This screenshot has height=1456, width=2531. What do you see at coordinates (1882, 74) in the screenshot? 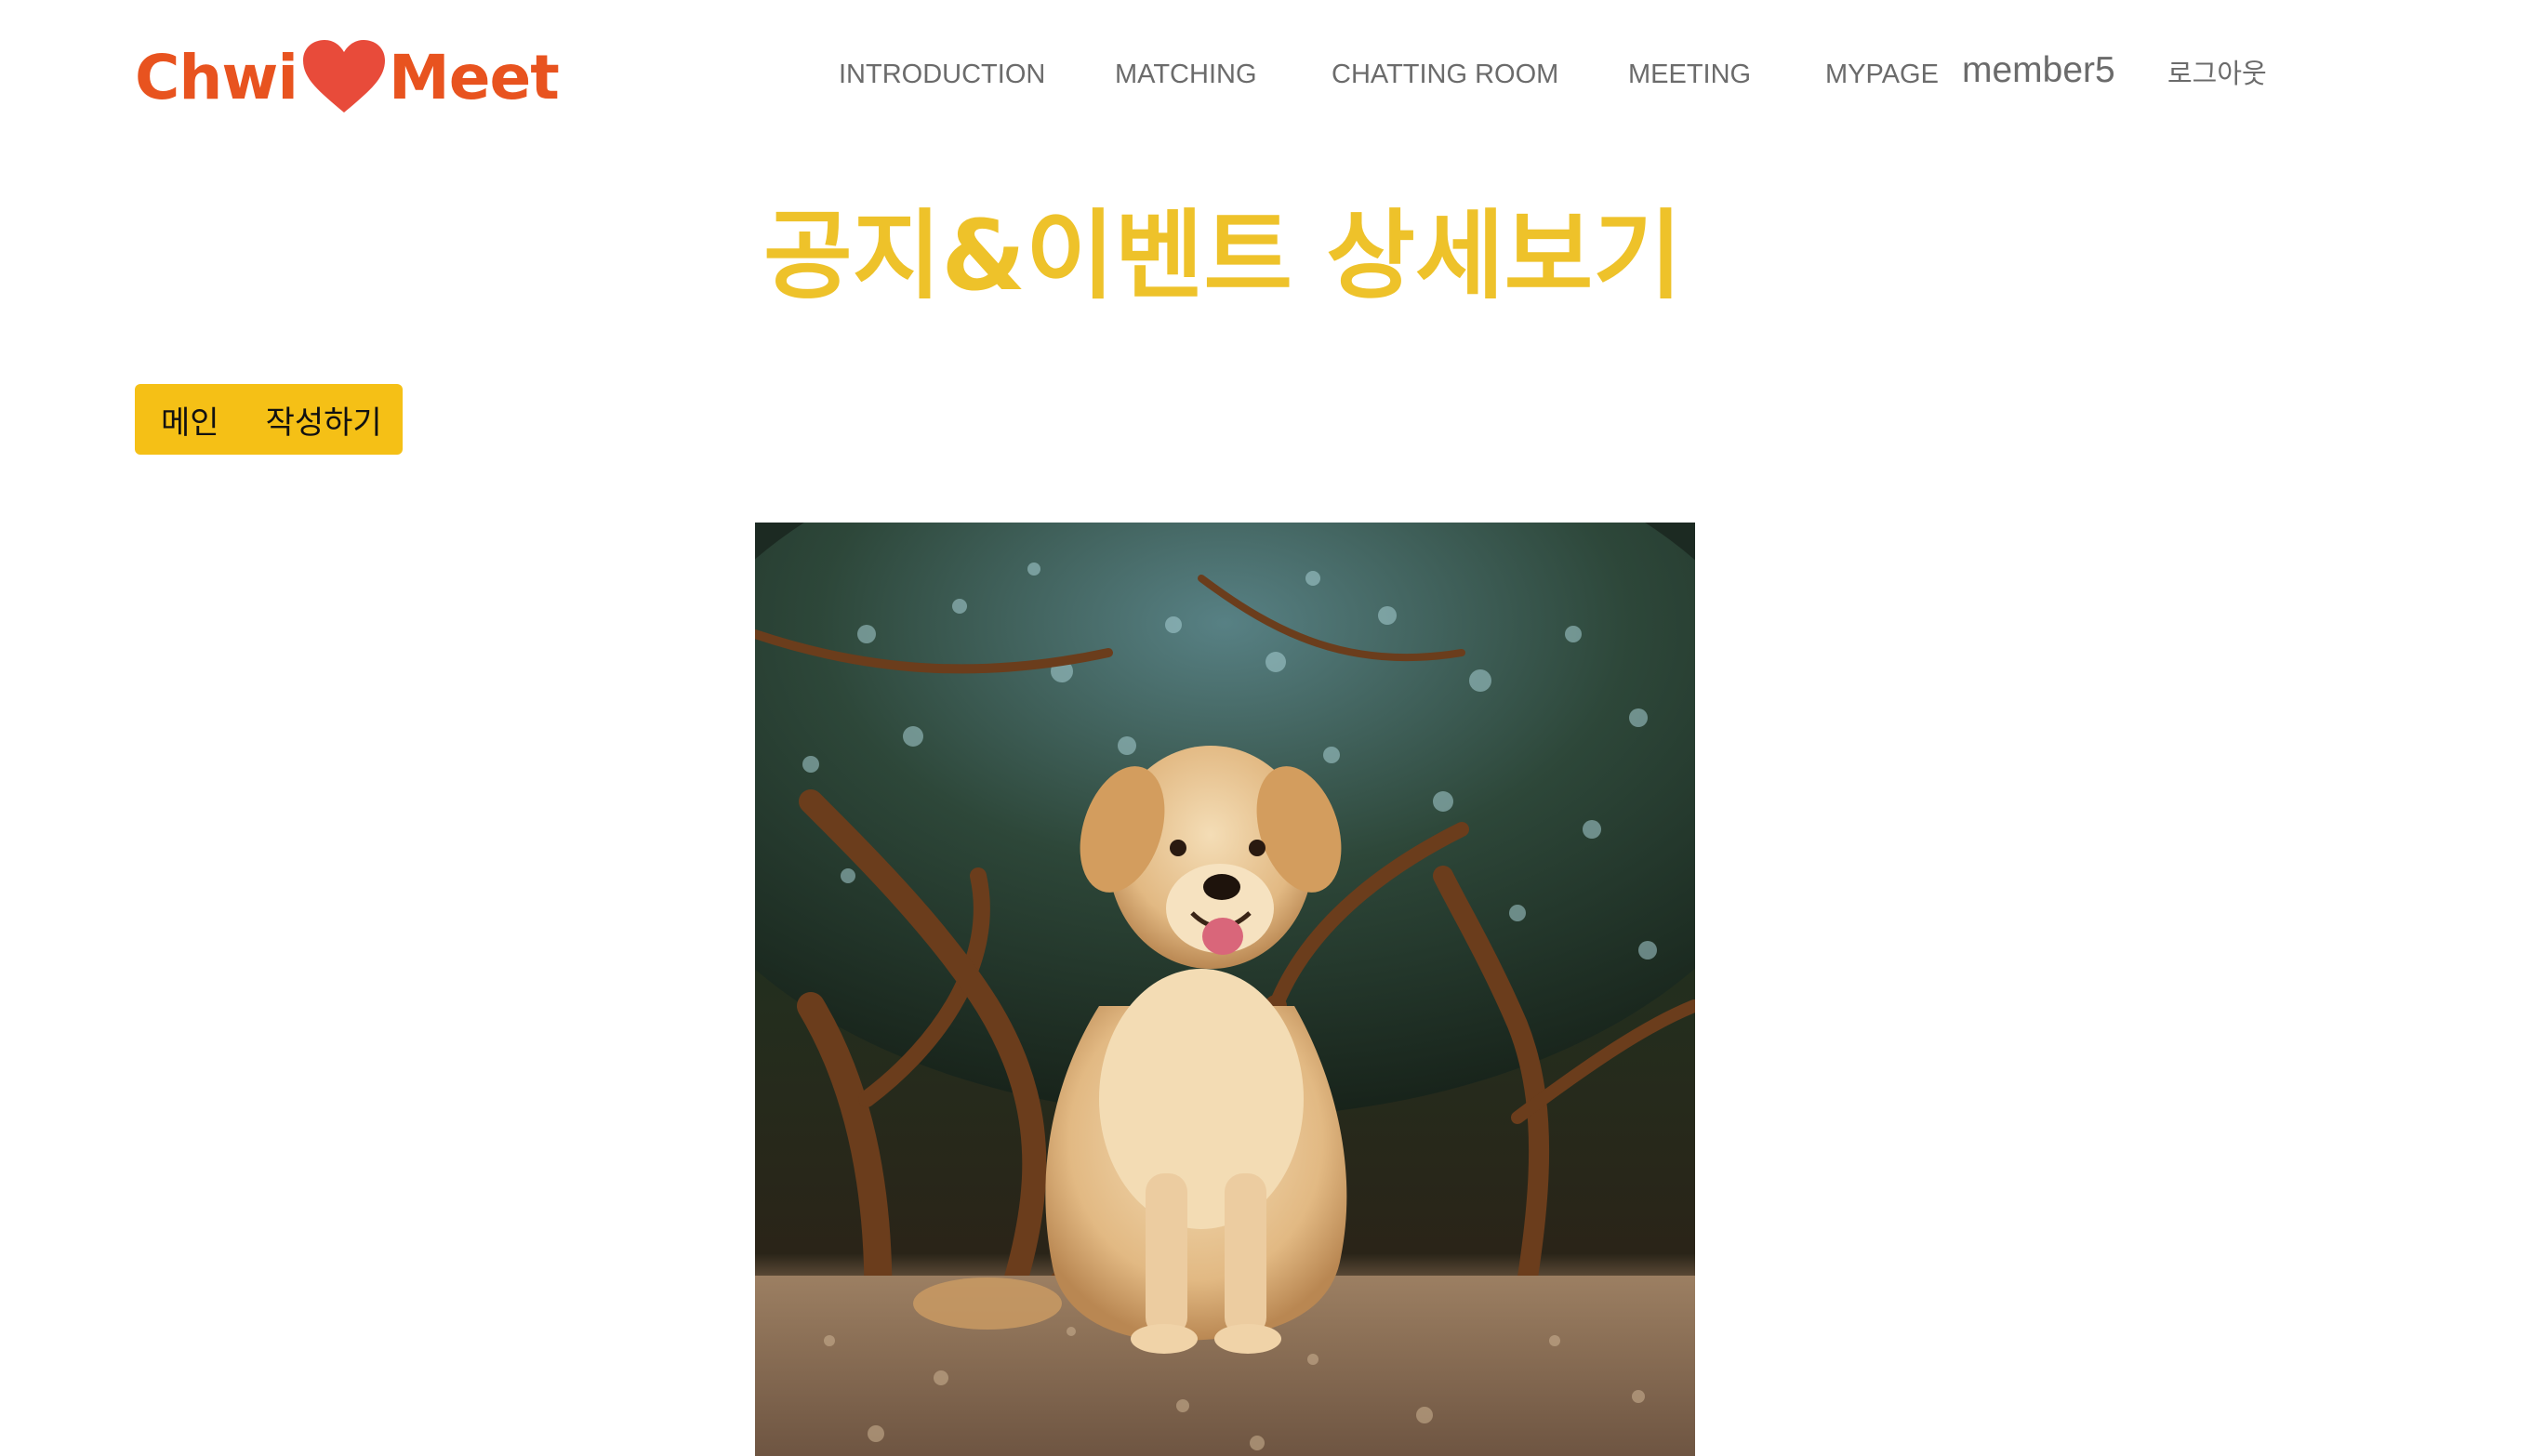
I see `nav-mypage: MYPAGE` at bounding box center [1882, 74].